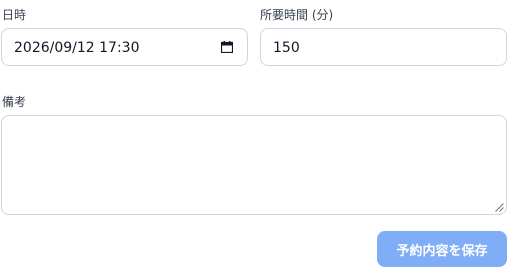 This screenshot has height=275, width=508. Describe the element at coordinates (14, 102) in the screenshot. I see `notes-label: 備考` at that location.